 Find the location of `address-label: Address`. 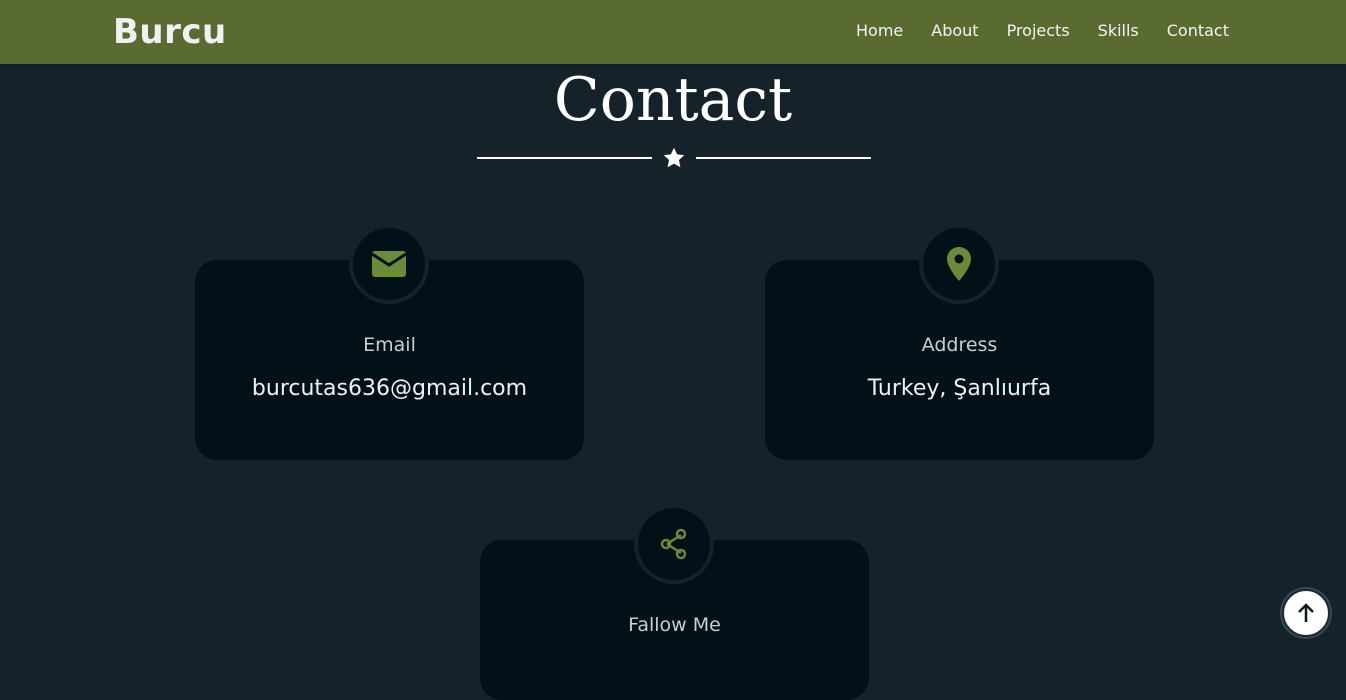

address-label: Address is located at coordinates (959, 345).